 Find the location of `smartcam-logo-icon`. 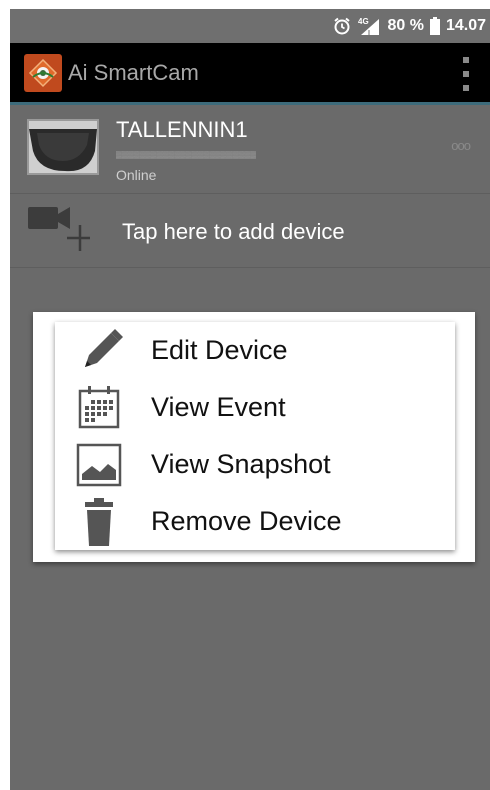

smartcam-logo-icon is located at coordinates (43, 72).